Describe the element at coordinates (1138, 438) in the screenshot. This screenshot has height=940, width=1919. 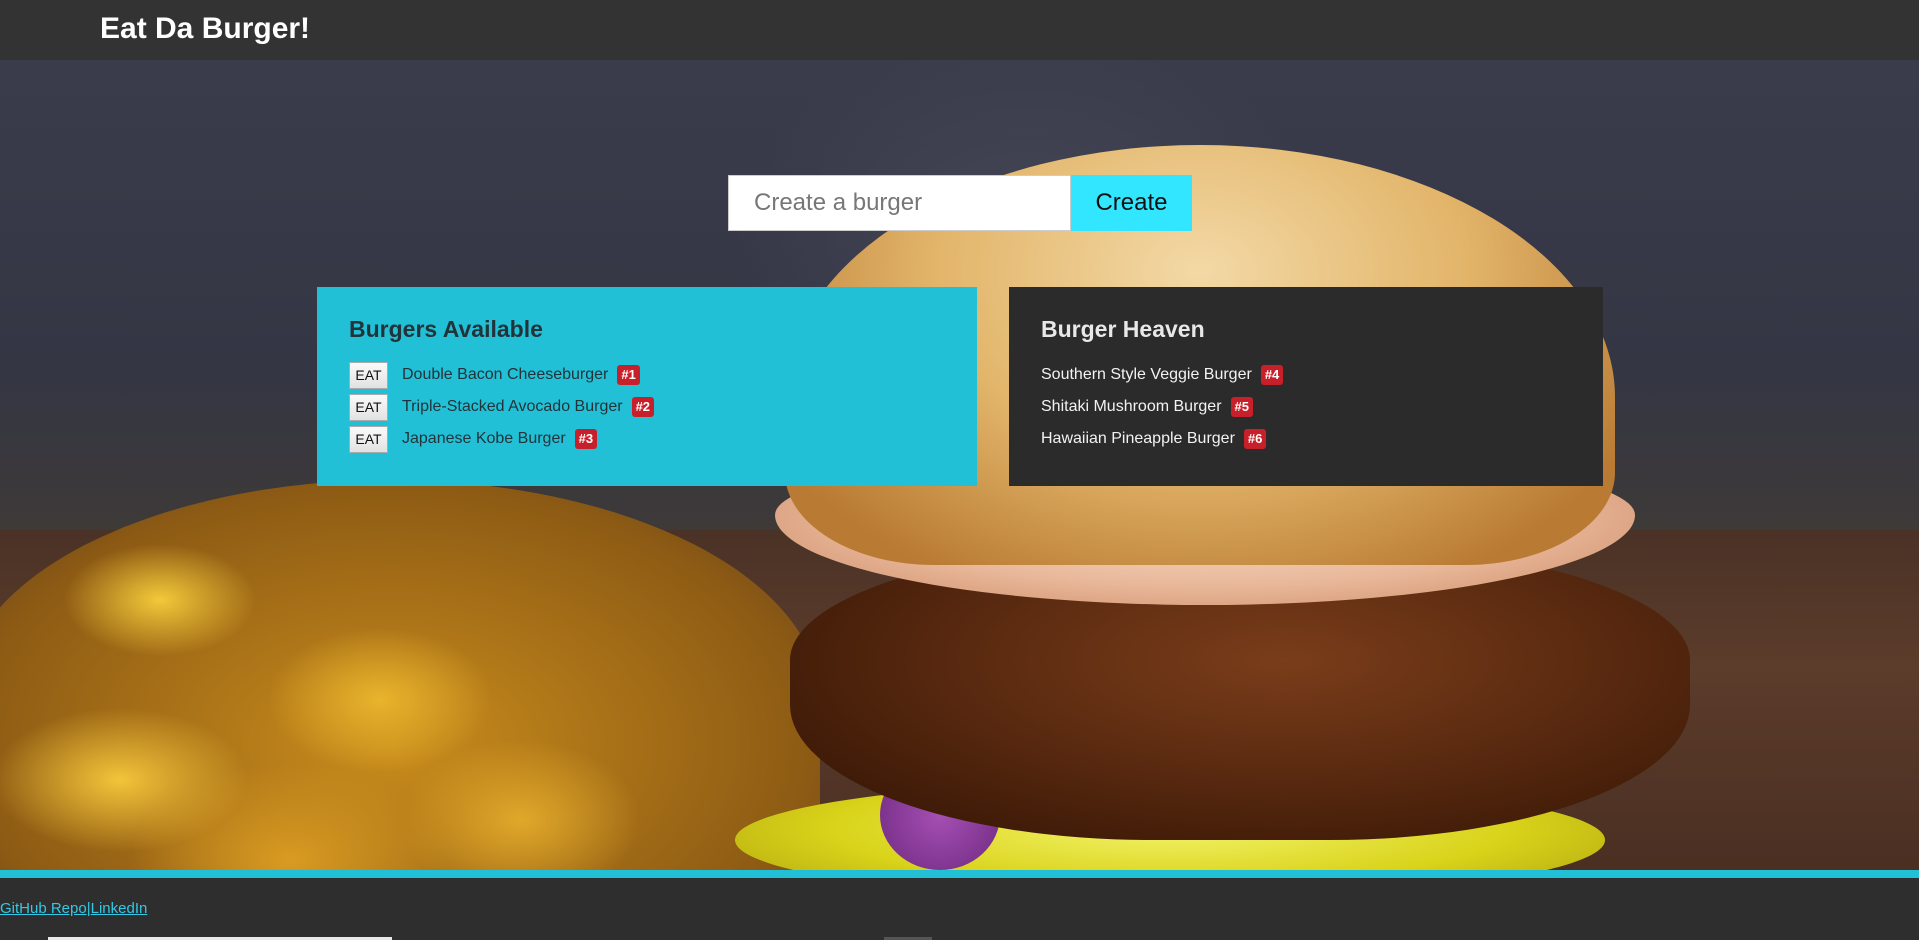
I see `burger-name: Hawaiian Pineapple Burger` at that location.